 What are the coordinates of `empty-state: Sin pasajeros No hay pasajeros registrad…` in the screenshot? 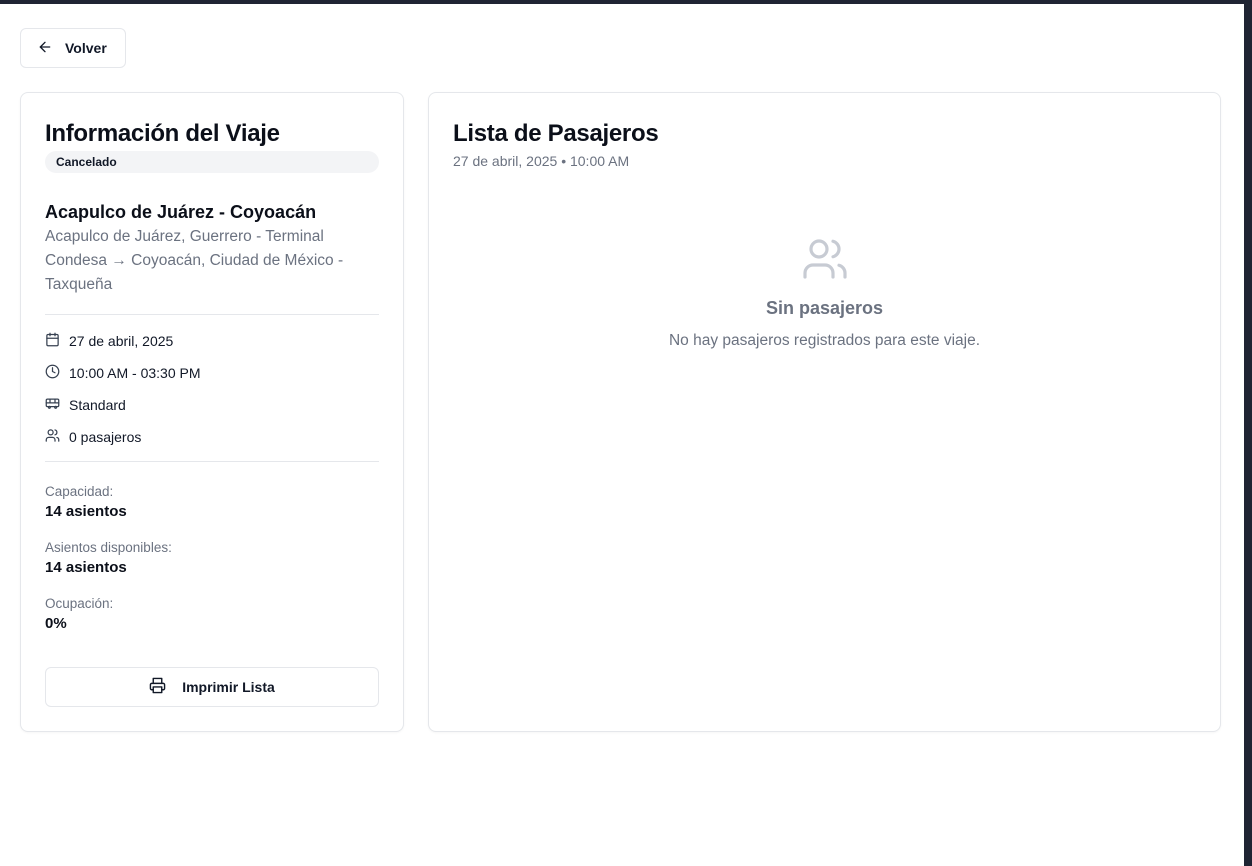 It's located at (824, 292).